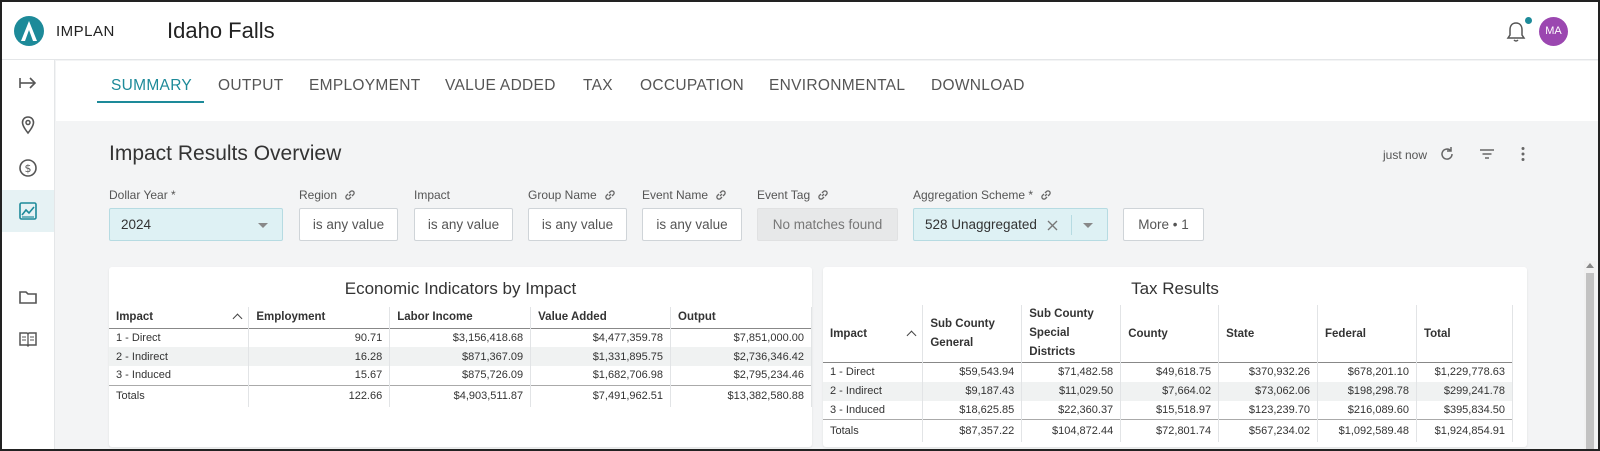  I want to click on table-cell: 2 - Indirect, so click(873, 391).